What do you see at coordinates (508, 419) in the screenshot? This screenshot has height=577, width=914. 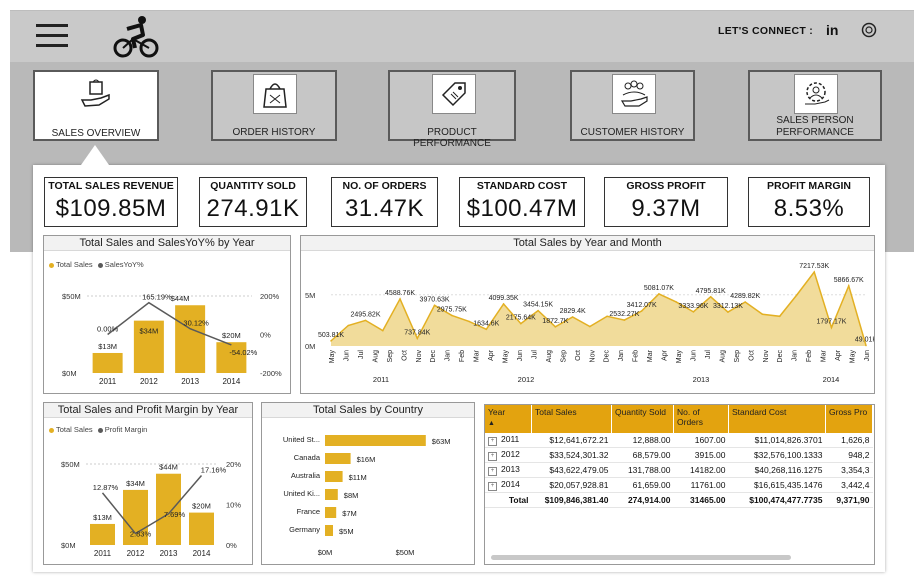 I see `column-header: Year ▲` at bounding box center [508, 419].